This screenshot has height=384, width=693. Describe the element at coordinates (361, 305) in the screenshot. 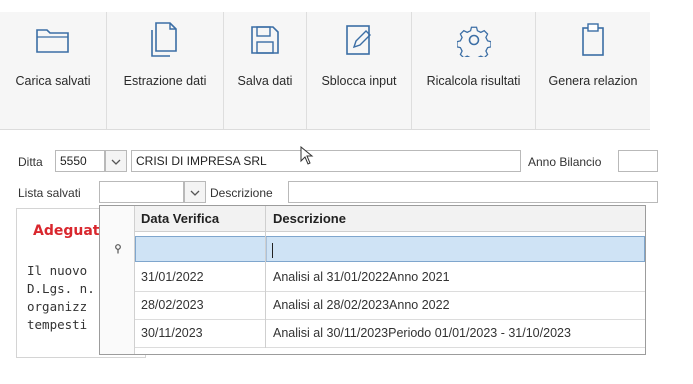

I see `description-cell: Analisi al 28/02/2023Anno 2022` at that location.